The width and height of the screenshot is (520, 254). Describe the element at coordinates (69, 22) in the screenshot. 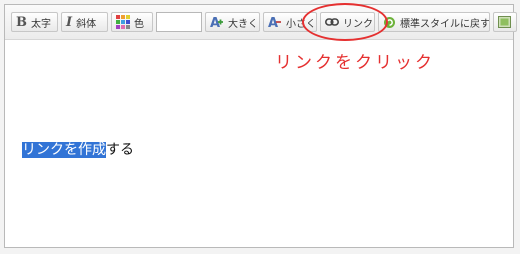

I see `italic-icon: I` at that location.